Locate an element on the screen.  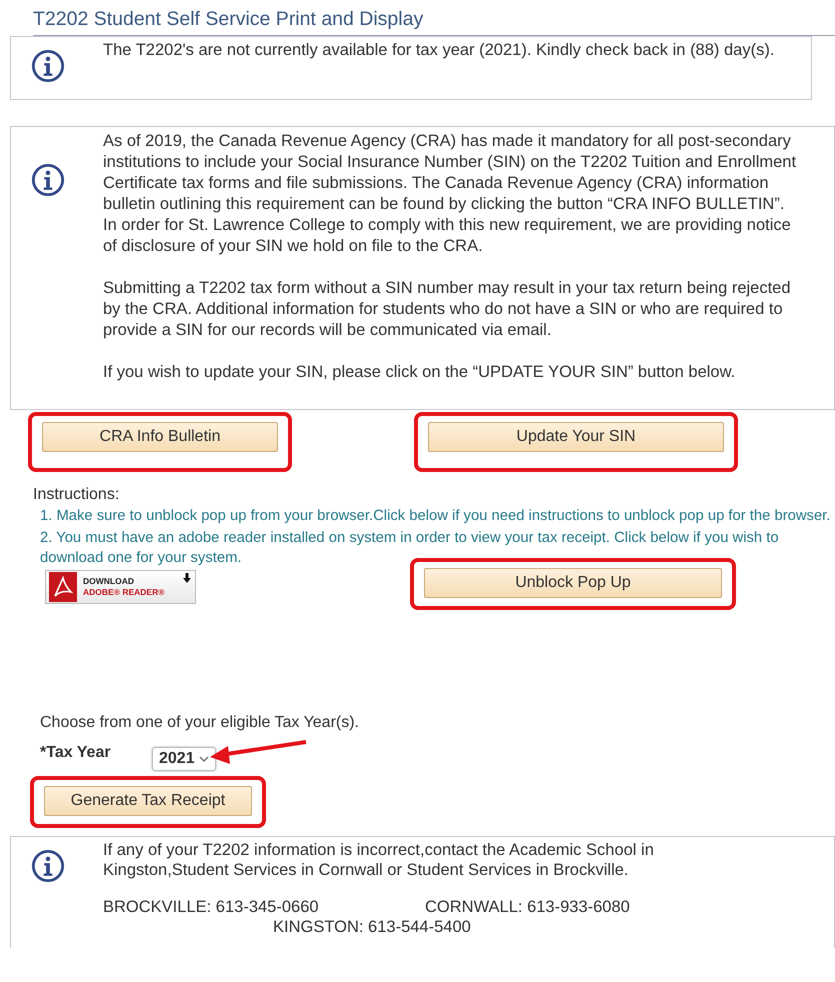
contact-text: If any of your T2202 information is incorrect,contact the Academic School in Kingston,Student Services in Cornwall or Student Services in Brockville. is located at coordinates (379, 860).